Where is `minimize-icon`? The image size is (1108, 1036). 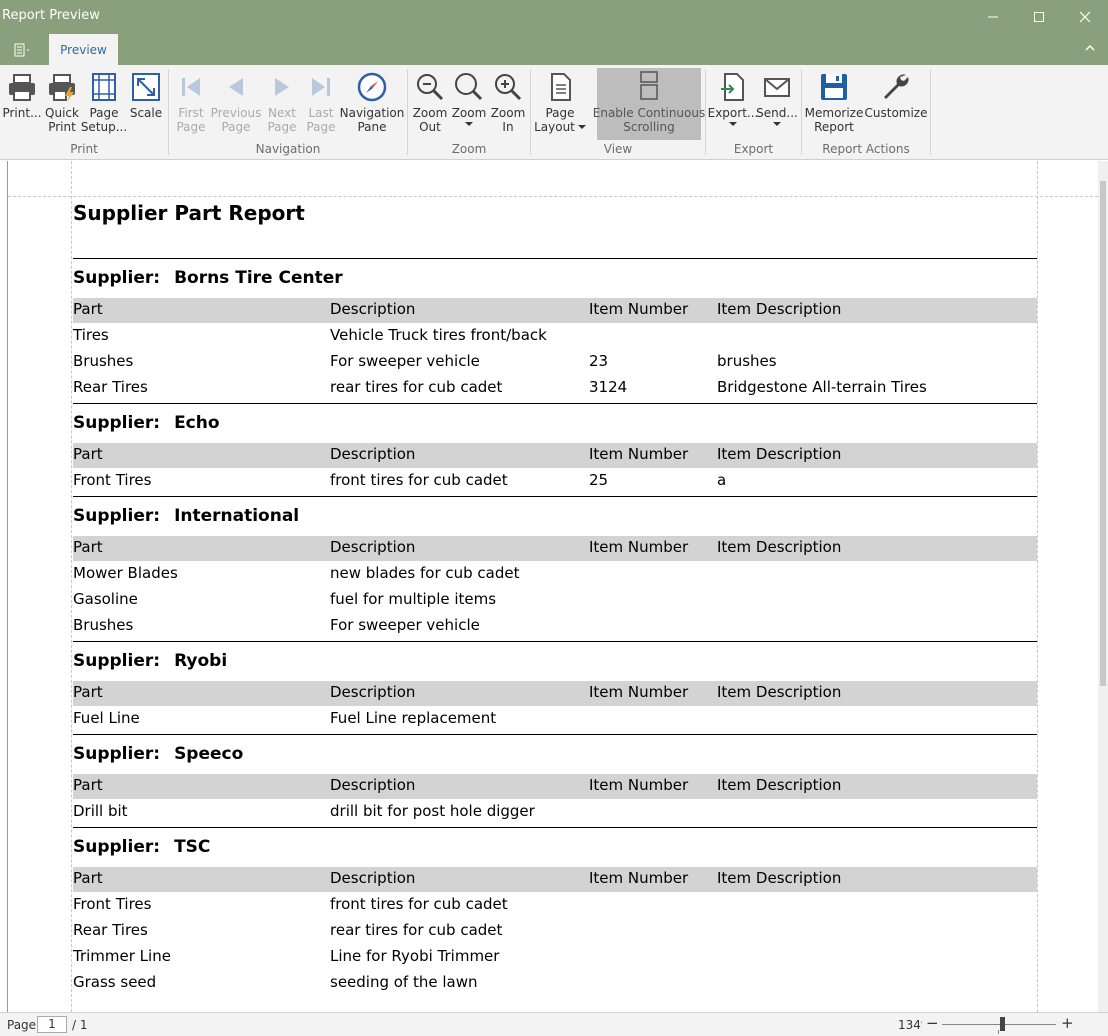 minimize-icon is located at coordinates (993, 17).